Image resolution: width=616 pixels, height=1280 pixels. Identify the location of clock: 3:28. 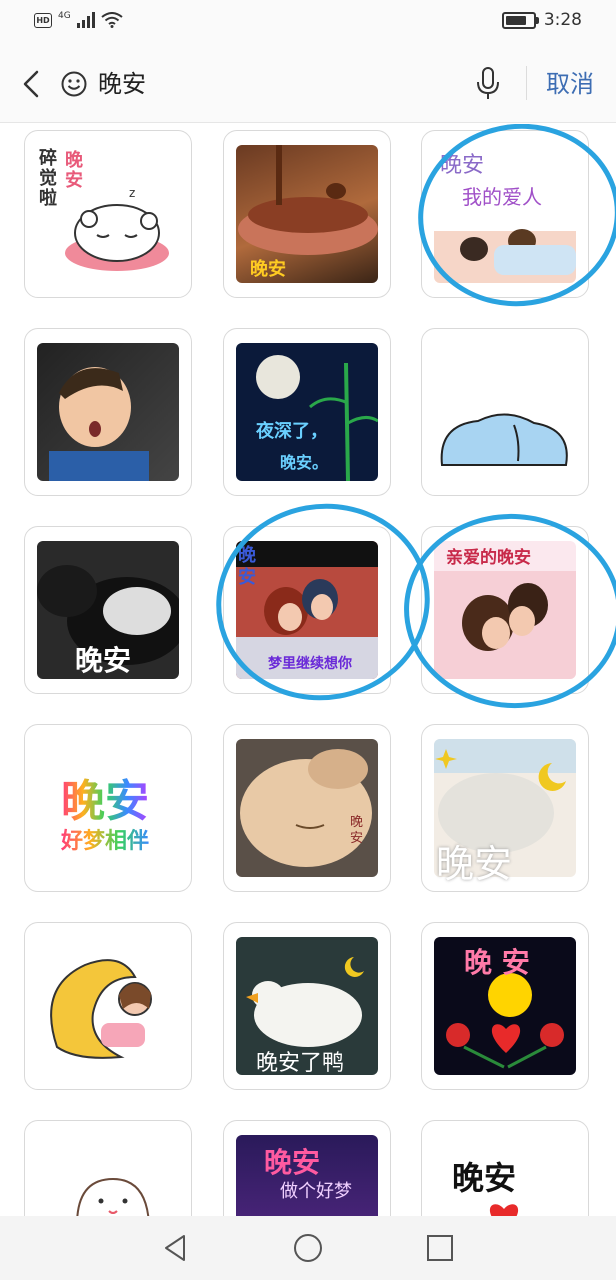
(562, 20).